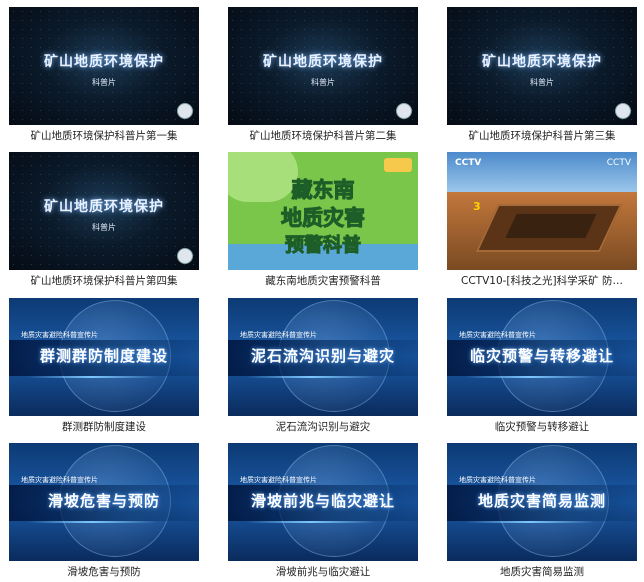  Describe the element at coordinates (104, 281) in the screenshot. I see `video-caption: 矿山地质环境保护科普片第四集` at that location.